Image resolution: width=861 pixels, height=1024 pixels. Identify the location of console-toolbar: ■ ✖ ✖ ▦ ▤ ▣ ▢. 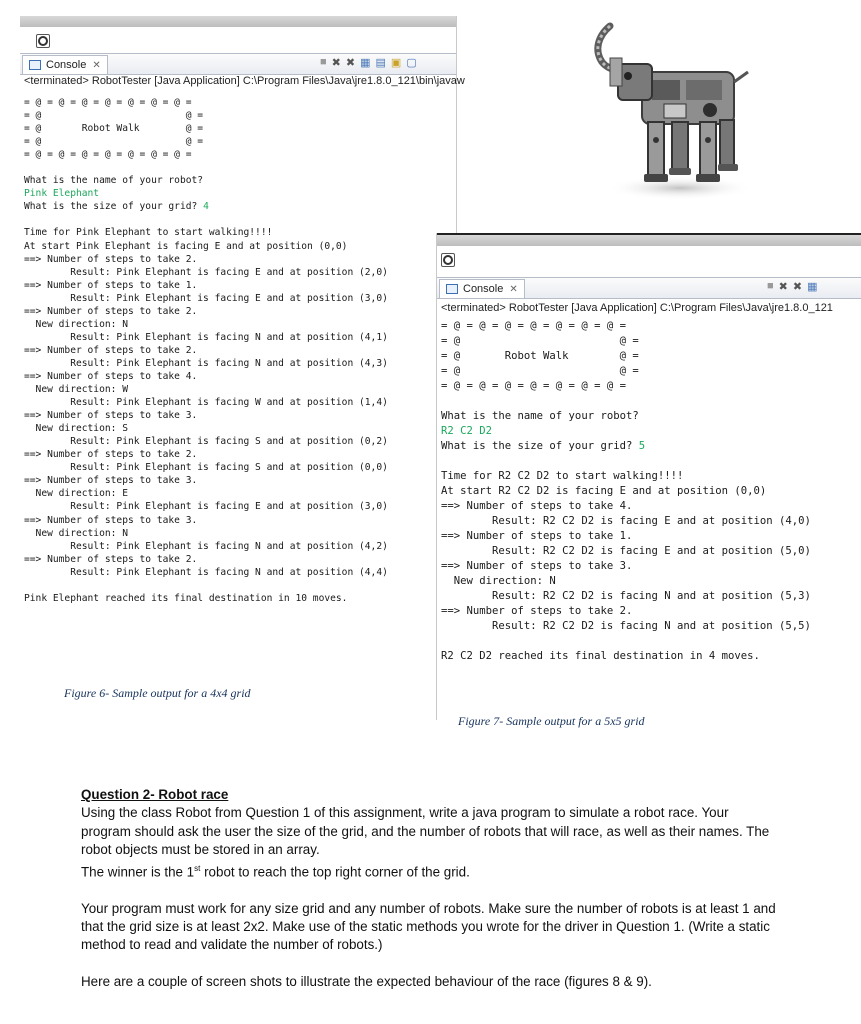
(368, 62).